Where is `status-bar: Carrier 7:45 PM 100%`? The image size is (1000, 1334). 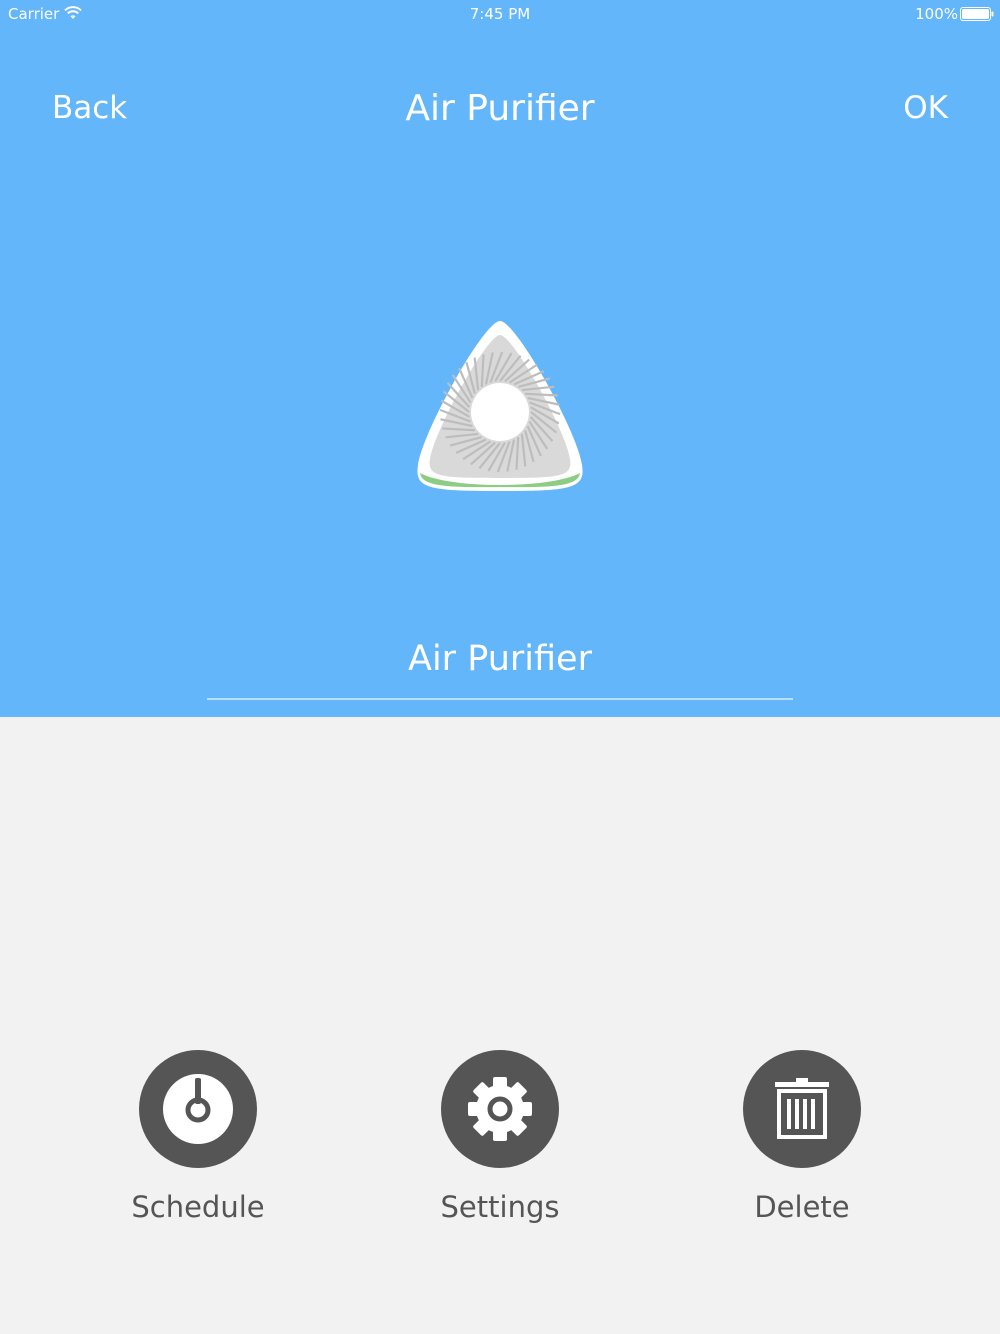 status-bar: Carrier 7:45 PM 100% is located at coordinates (500, 14).